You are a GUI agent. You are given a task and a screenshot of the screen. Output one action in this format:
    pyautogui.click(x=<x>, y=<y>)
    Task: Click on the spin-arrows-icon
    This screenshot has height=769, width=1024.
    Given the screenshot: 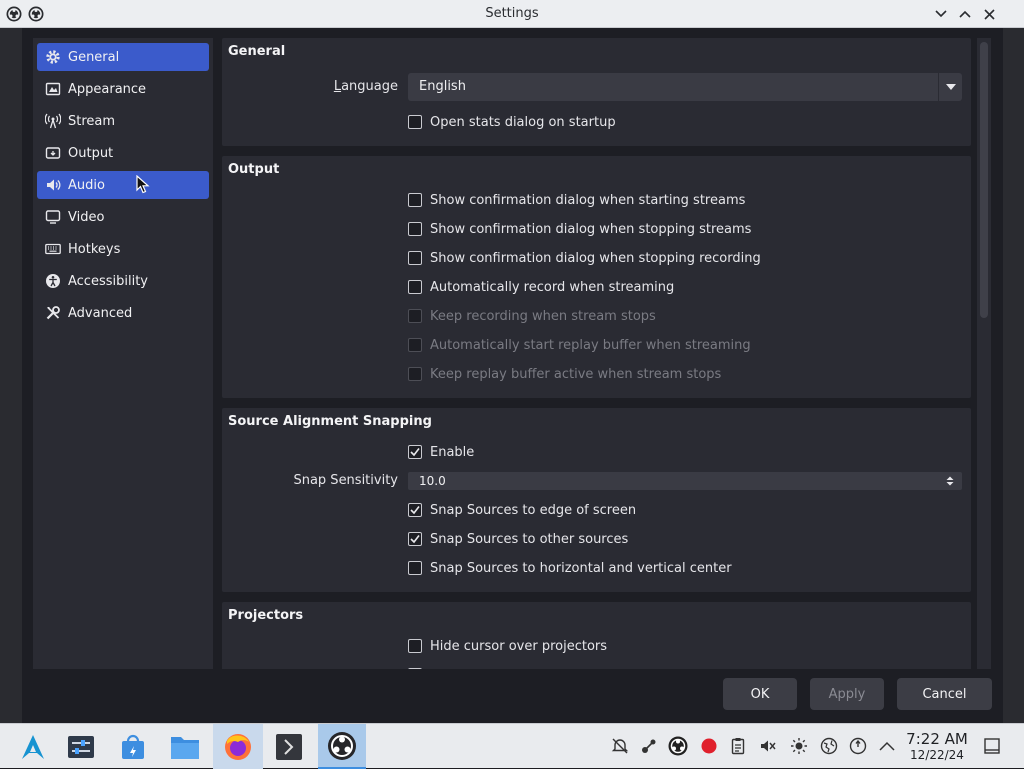 What is the action you would take?
    pyautogui.click(x=950, y=481)
    